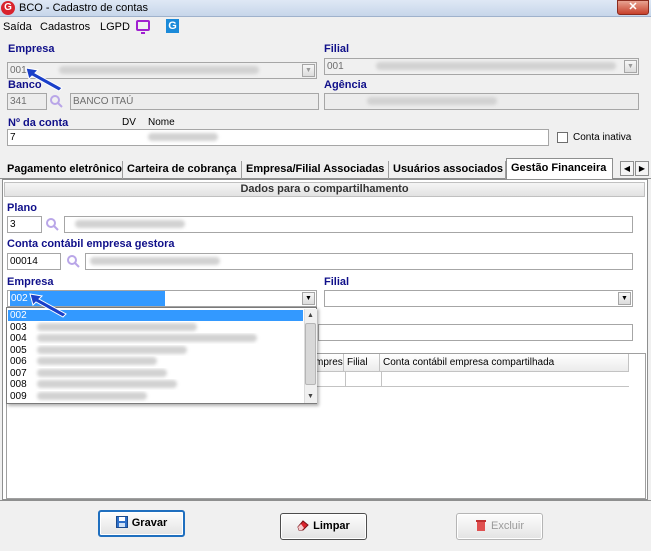 Image resolution: width=651 pixels, height=551 pixels. I want to click on eraser-icon, so click(303, 525).